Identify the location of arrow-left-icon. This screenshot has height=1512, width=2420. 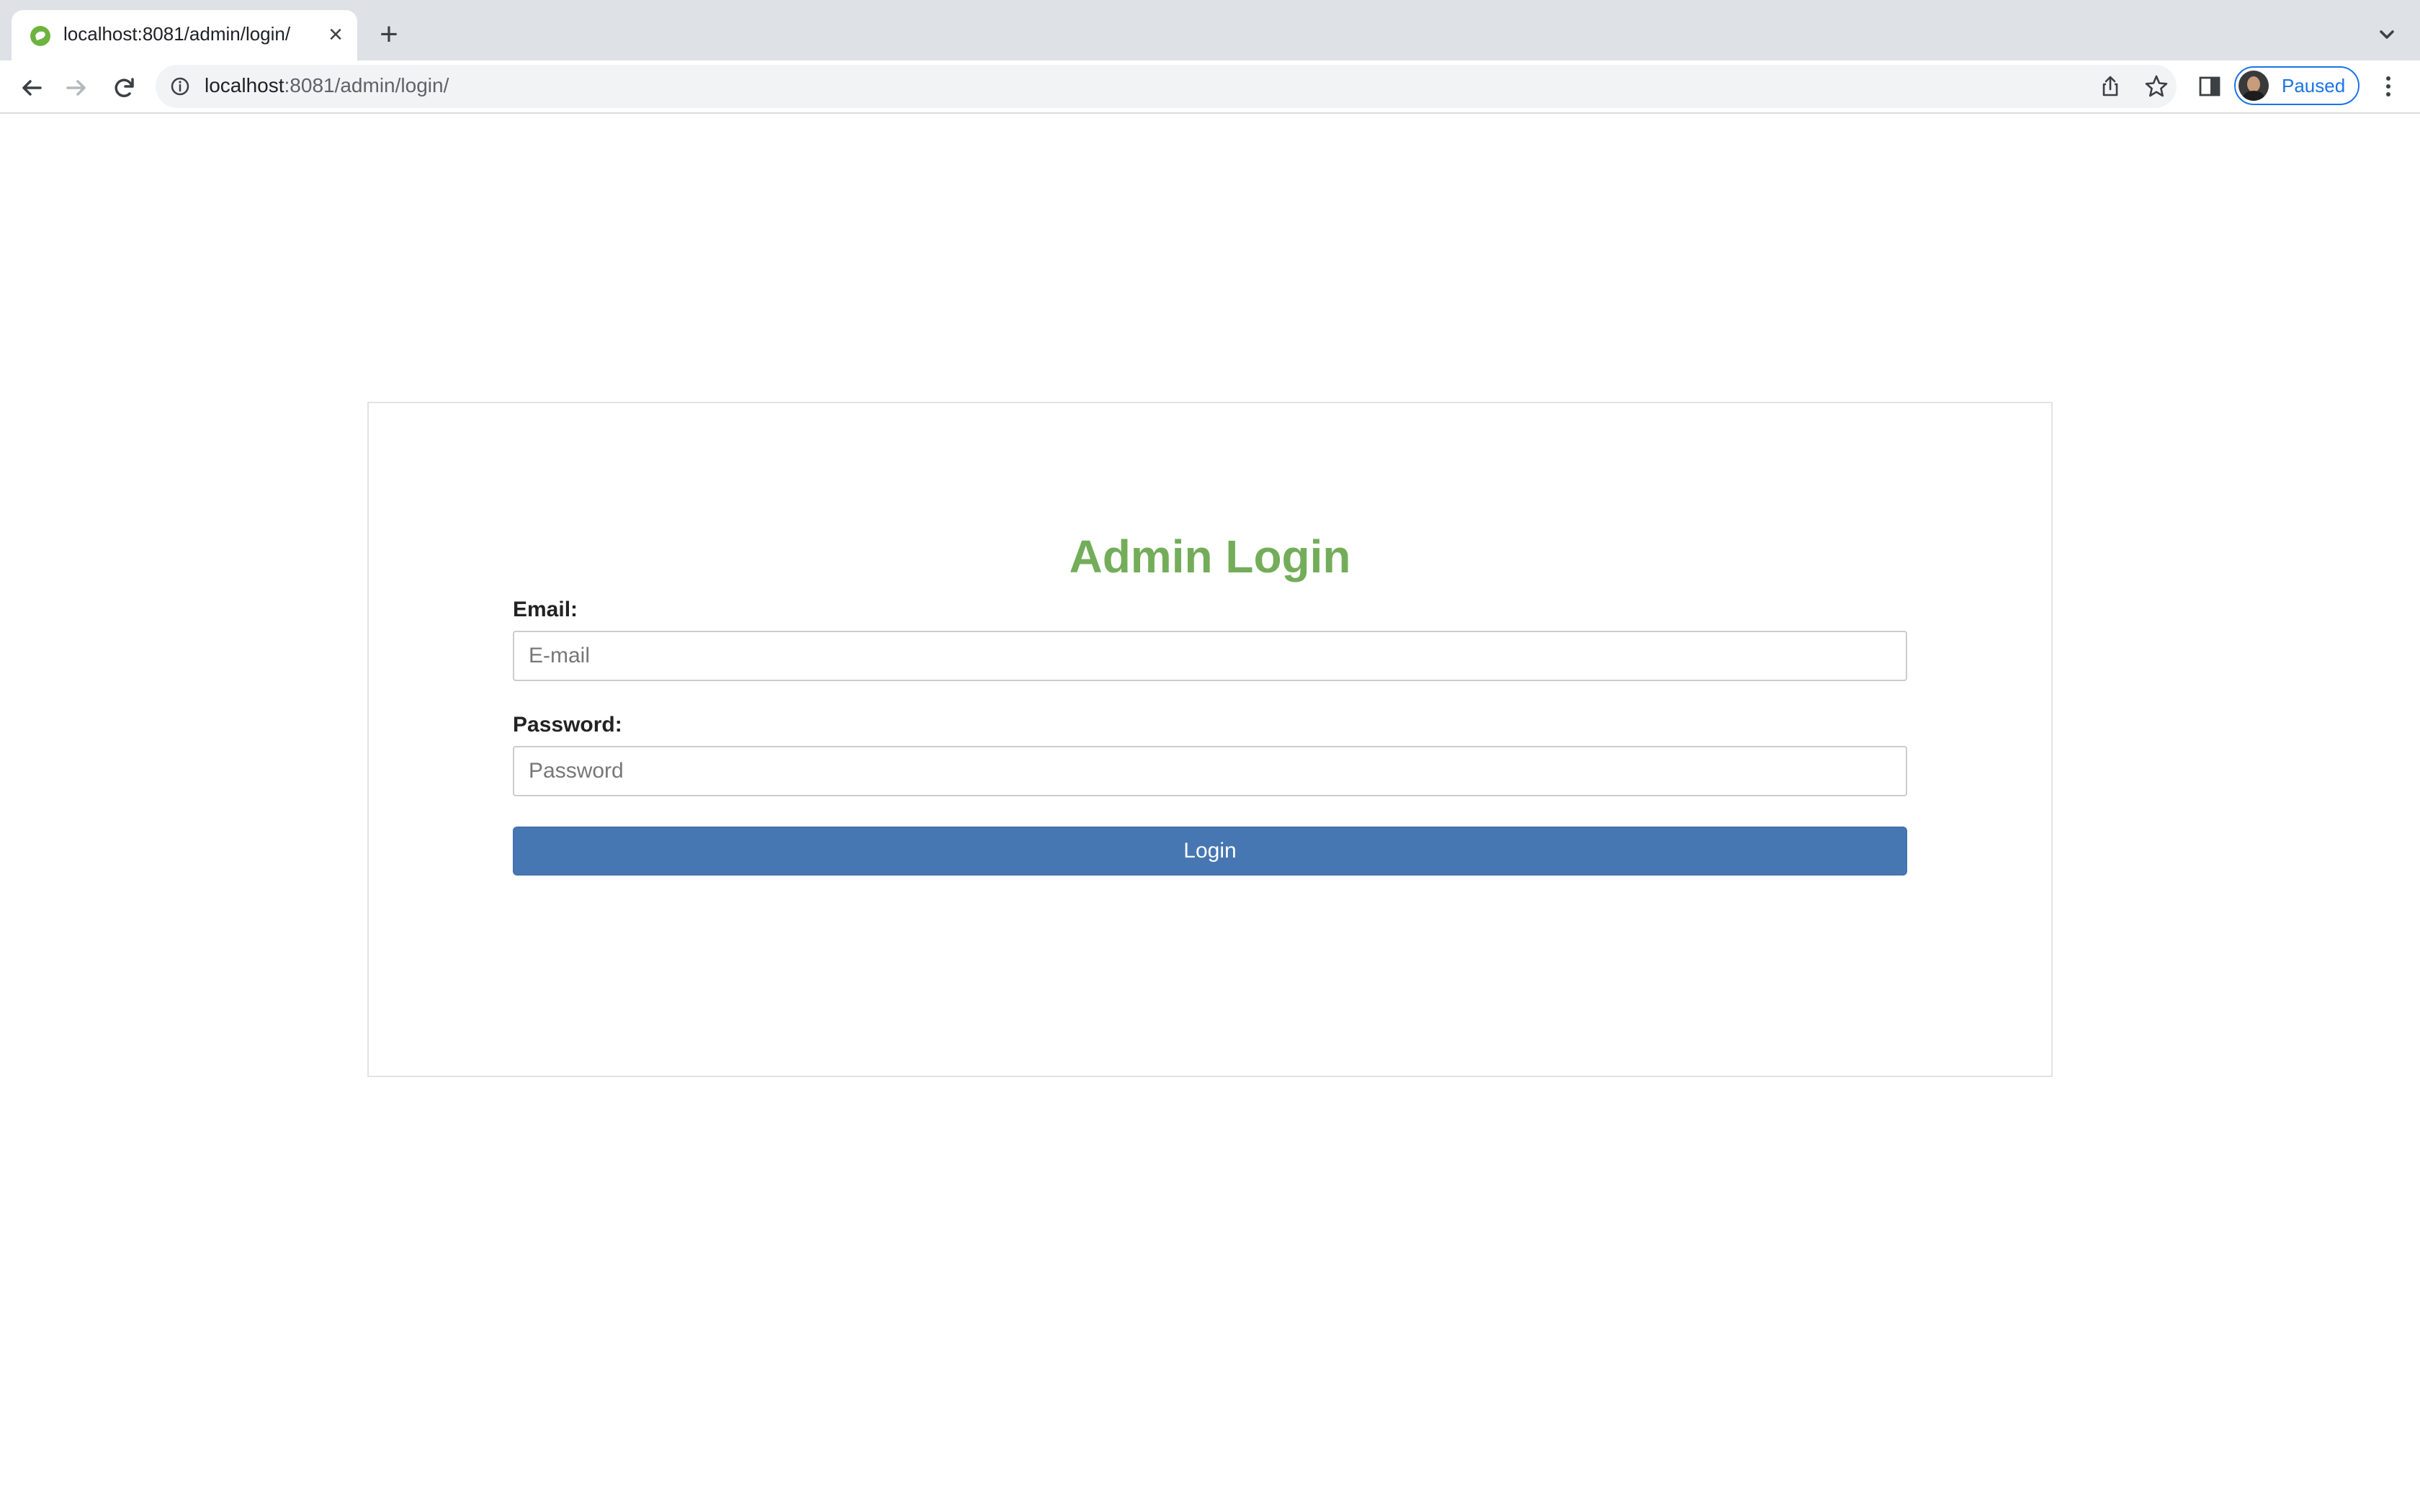
(32, 88).